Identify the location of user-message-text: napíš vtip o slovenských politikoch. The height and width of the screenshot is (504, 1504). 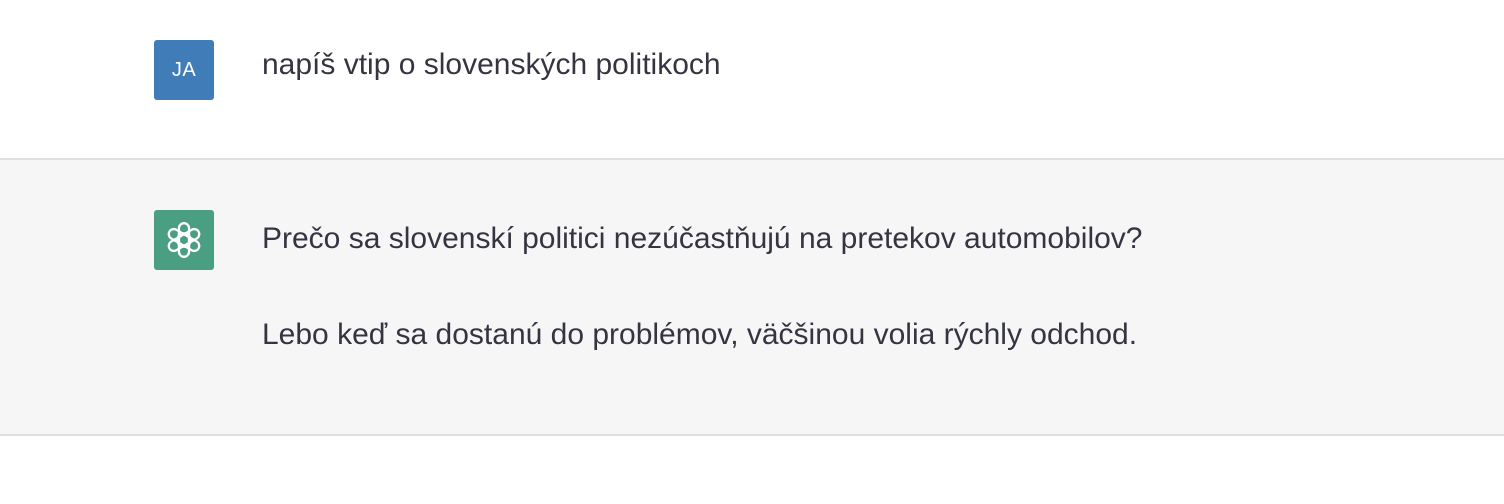
(491, 64).